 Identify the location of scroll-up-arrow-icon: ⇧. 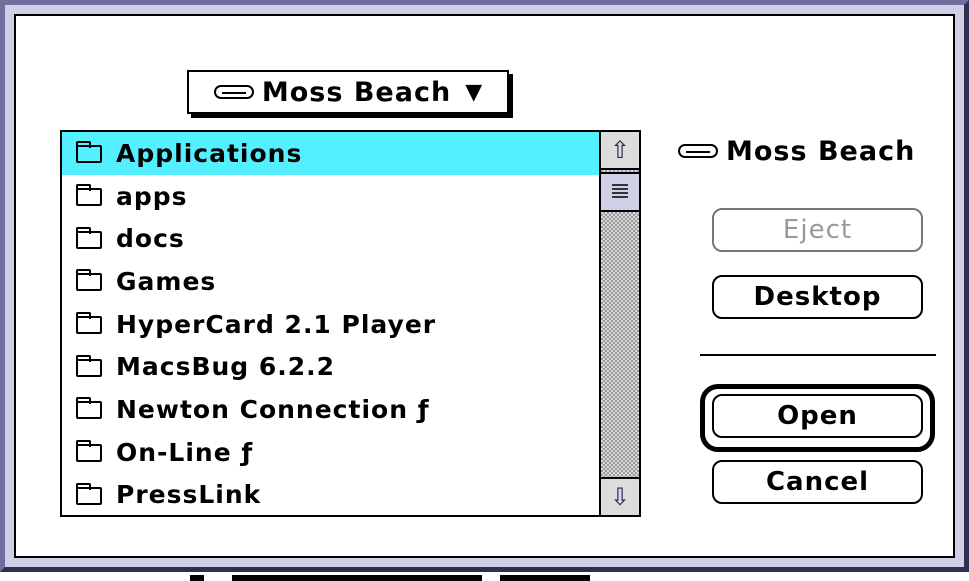
(620, 151).